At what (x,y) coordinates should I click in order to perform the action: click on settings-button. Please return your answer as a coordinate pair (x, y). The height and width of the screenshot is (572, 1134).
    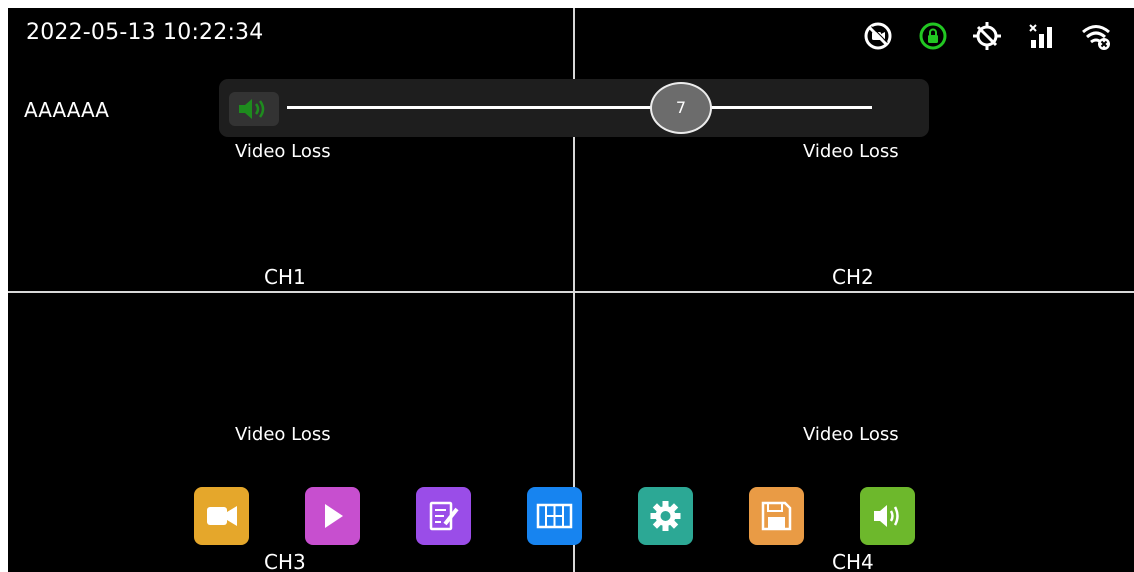
    Looking at the image, I should click on (665, 516).